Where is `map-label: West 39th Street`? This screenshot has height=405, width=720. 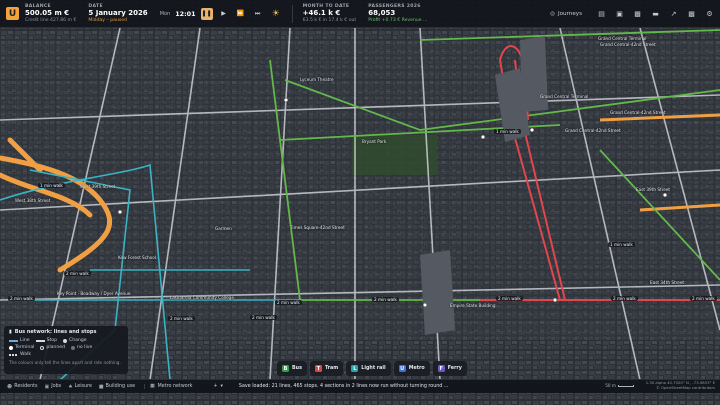 map-label: West 39th Street is located at coordinates (98, 186).